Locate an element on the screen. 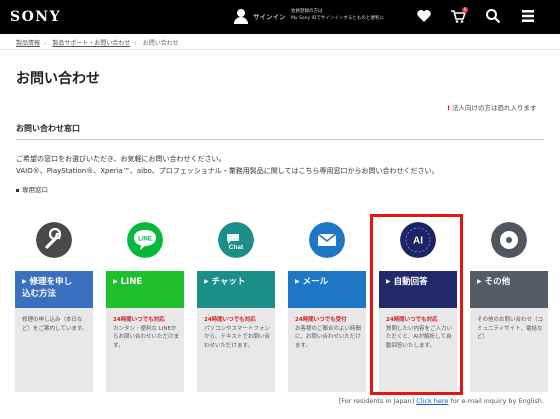 This screenshot has width=560, height=419. disc-icon is located at coordinates (509, 240).